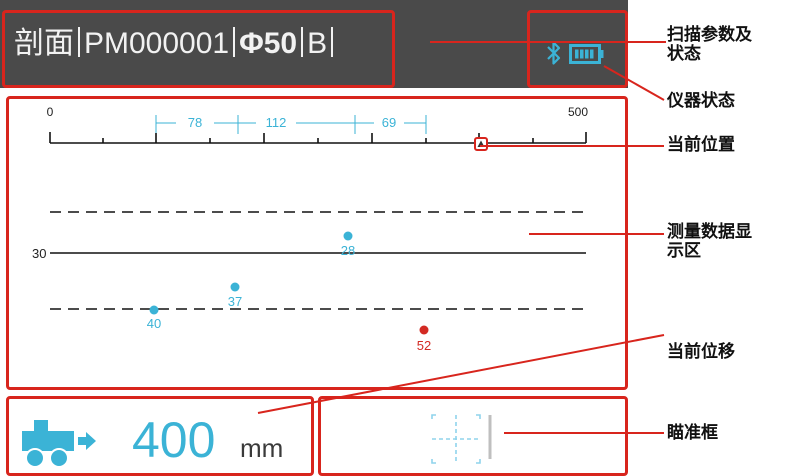 The height and width of the screenshot is (476, 791). I want to click on annotation-current-displacement: 当前位移, so click(701, 352).